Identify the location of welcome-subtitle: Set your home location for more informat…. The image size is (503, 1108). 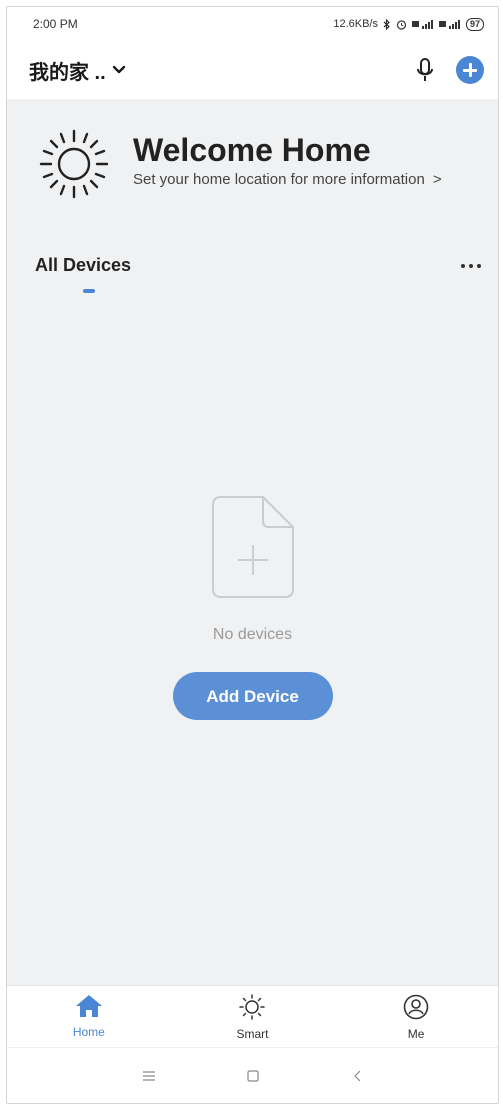
(287, 179).